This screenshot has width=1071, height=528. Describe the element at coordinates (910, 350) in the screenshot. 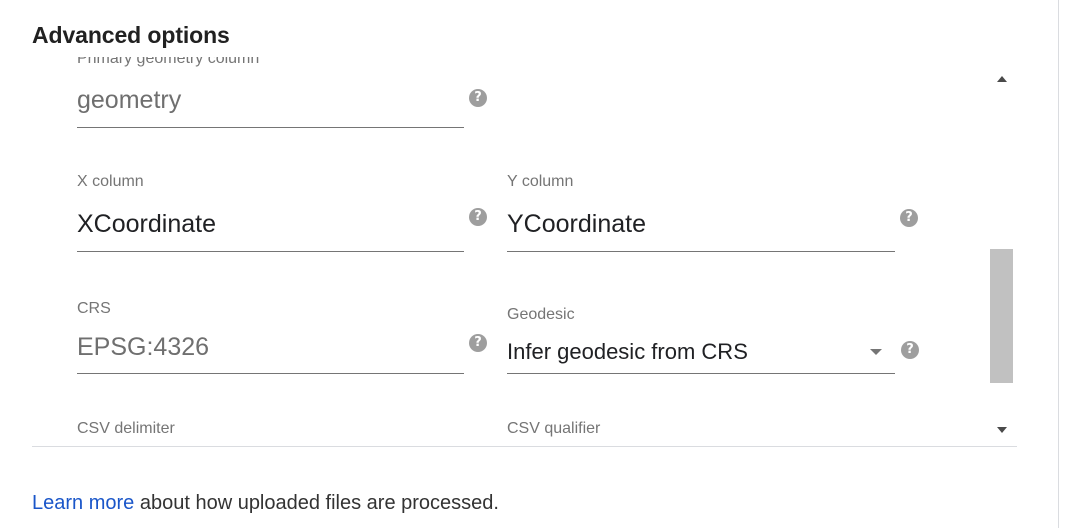

I see `help-icon-geodesic: ?` at that location.